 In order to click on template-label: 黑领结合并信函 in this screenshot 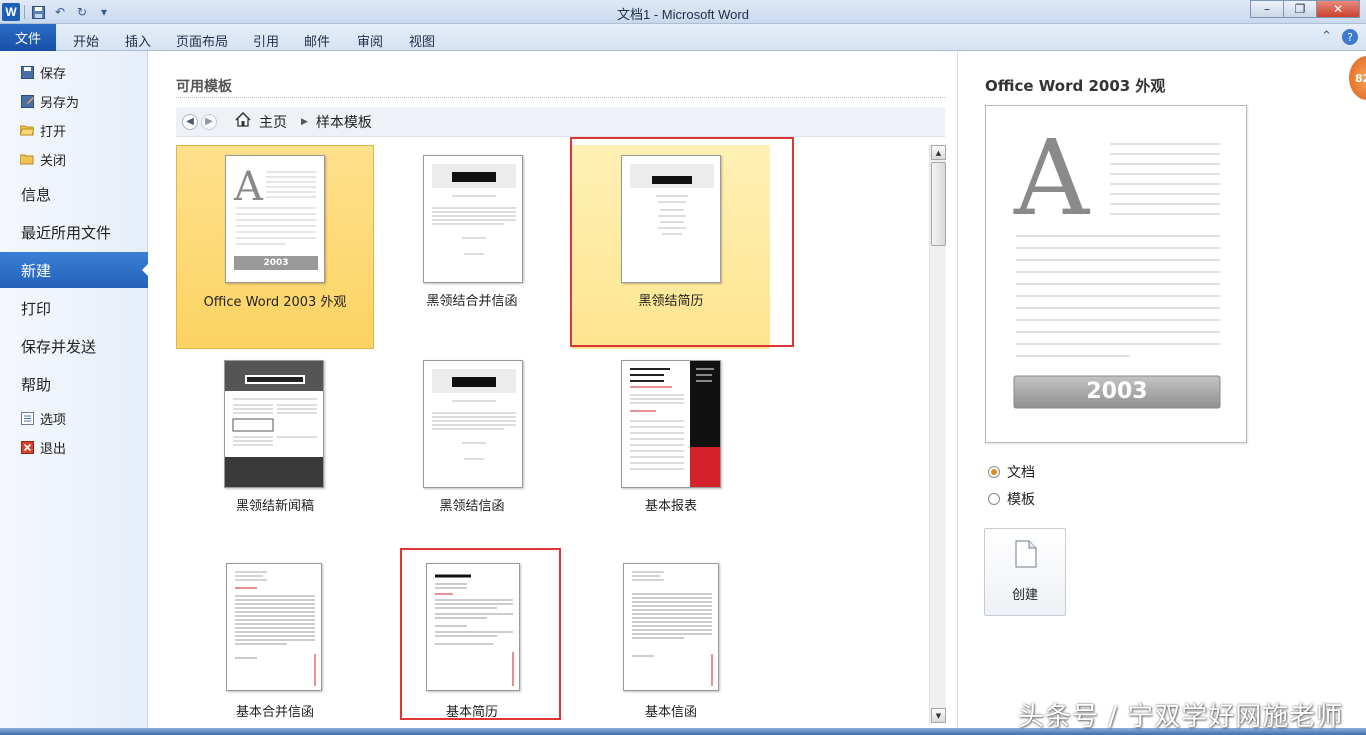, I will do `click(472, 301)`.